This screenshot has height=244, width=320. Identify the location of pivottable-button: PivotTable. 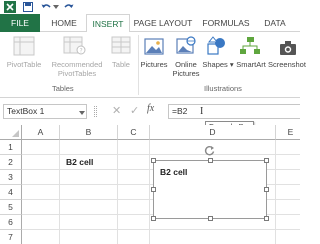
(24, 64).